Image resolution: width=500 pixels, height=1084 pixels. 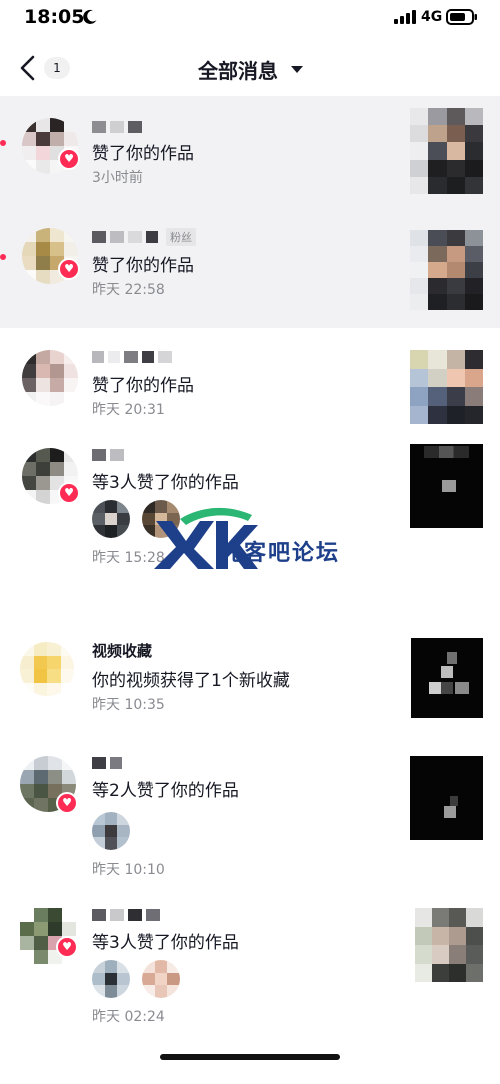 What do you see at coordinates (432, 17) in the screenshot?
I see `network-label: 4G` at bounding box center [432, 17].